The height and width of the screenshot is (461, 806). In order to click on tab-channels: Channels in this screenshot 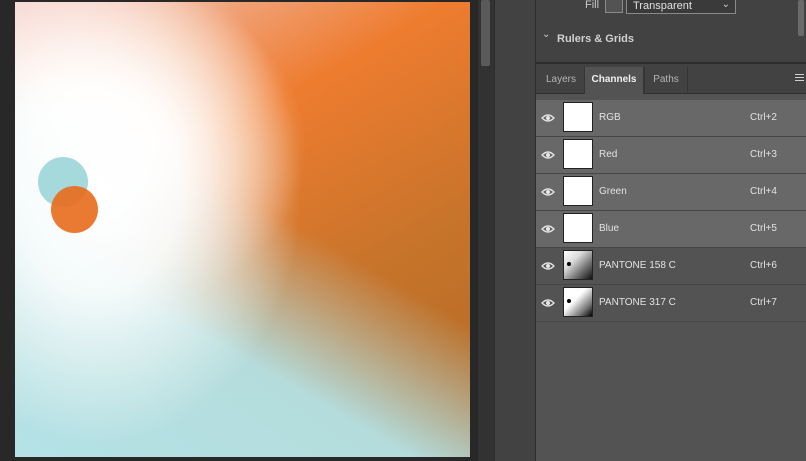, I will do `click(614, 80)`.